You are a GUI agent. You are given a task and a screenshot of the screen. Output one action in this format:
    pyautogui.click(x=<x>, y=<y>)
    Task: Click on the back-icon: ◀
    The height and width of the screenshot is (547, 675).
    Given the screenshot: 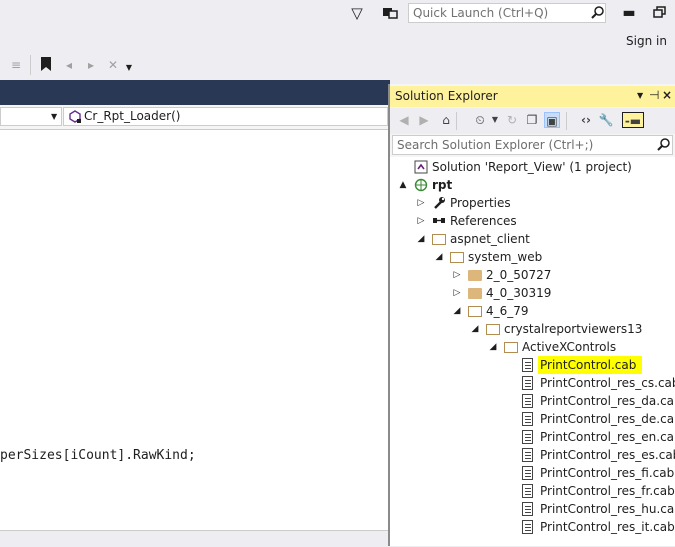 What is the action you would take?
    pyautogui.click(x=404, y=120)
    